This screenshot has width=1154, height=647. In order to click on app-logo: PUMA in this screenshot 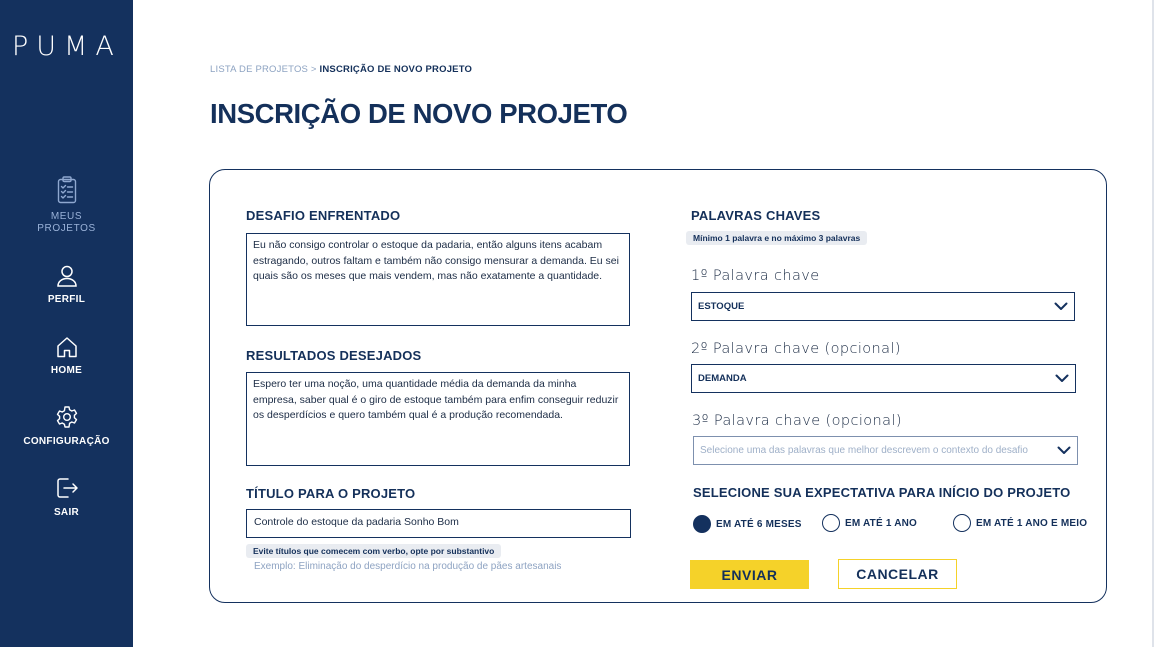, I will do `click(67, 46)`.